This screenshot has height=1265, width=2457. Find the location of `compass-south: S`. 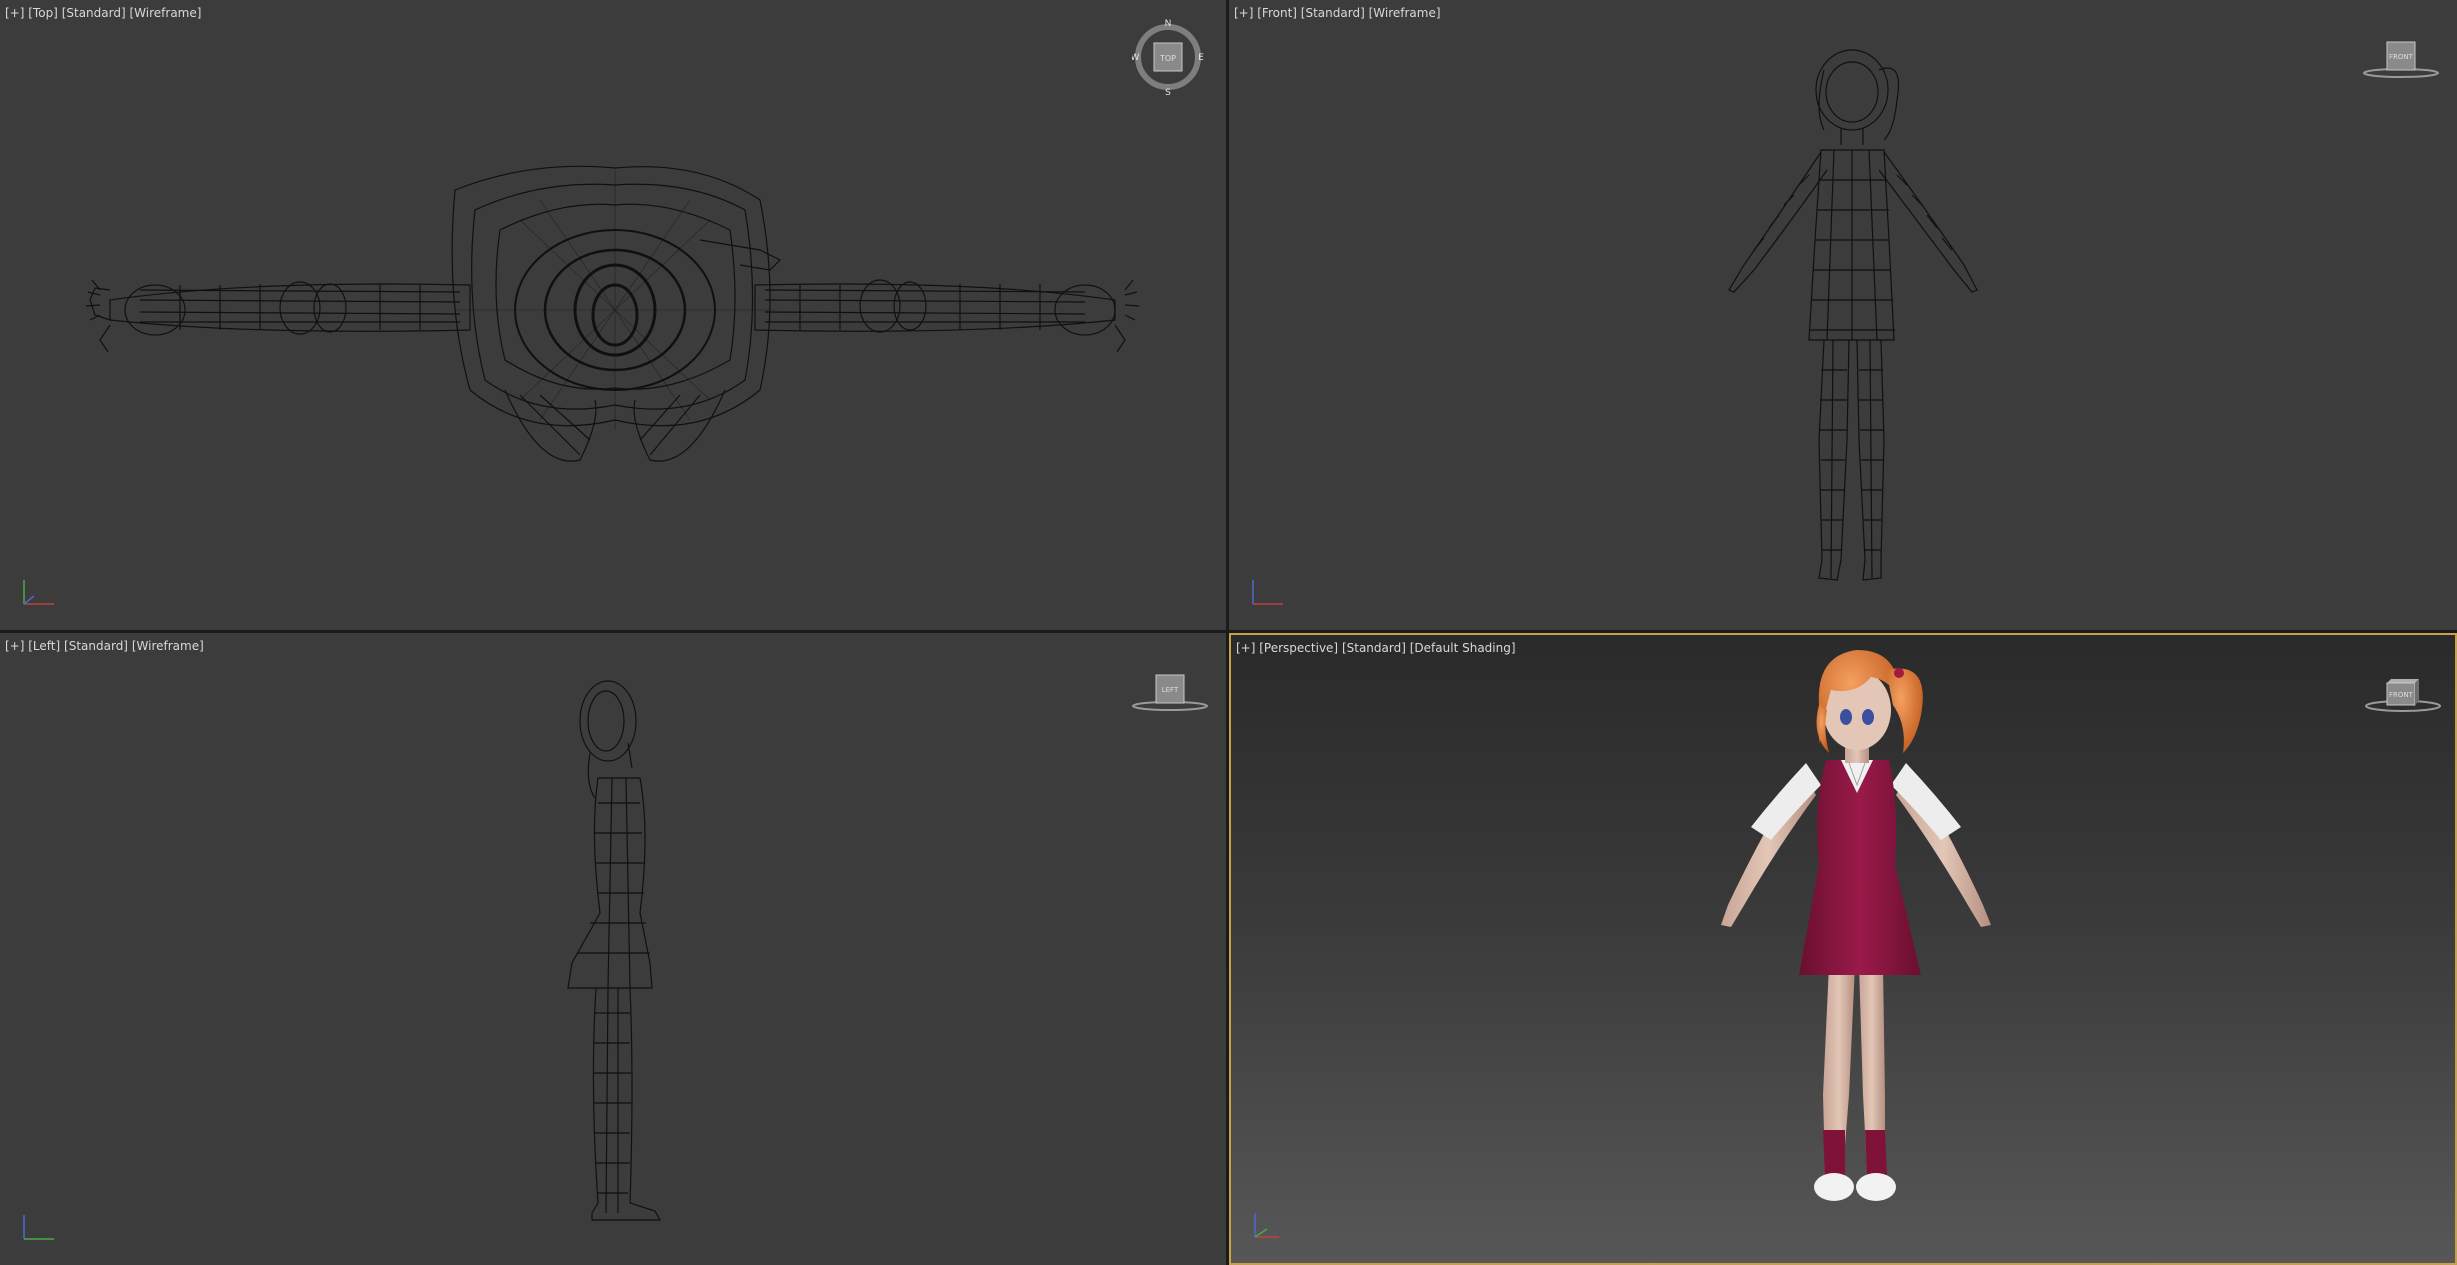

compass-south: S is located at coordinates (1168, 92).